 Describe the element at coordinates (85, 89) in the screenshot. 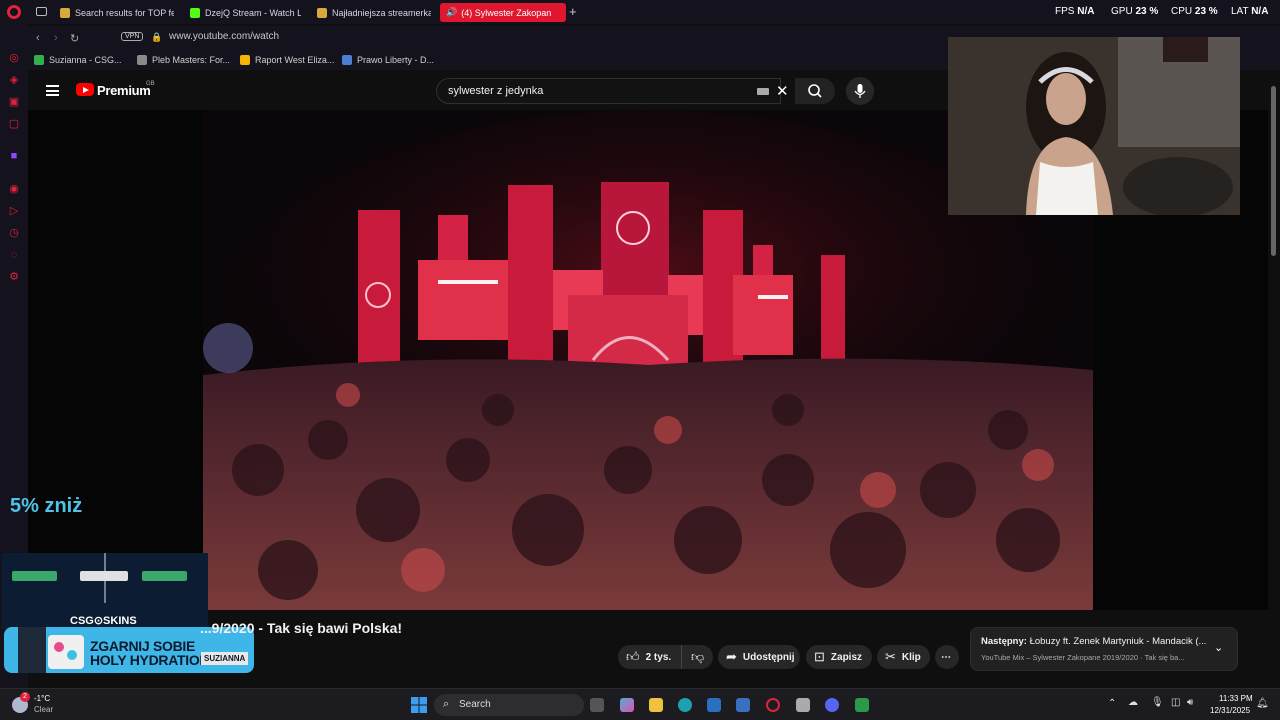

I see `youtube-logo-icon` at that location.